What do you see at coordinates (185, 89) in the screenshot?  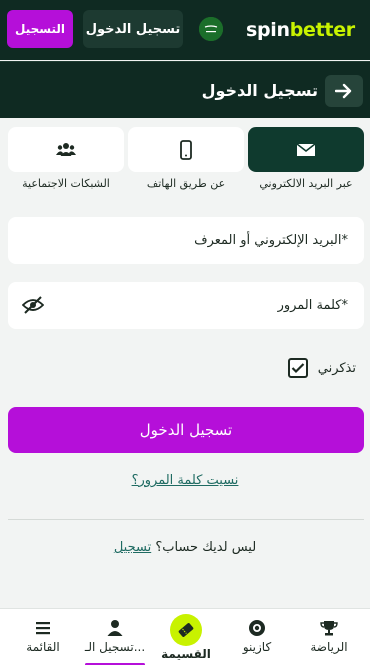 I see `page-header: تسجيل الدخول` at bounding box center [185, 89].